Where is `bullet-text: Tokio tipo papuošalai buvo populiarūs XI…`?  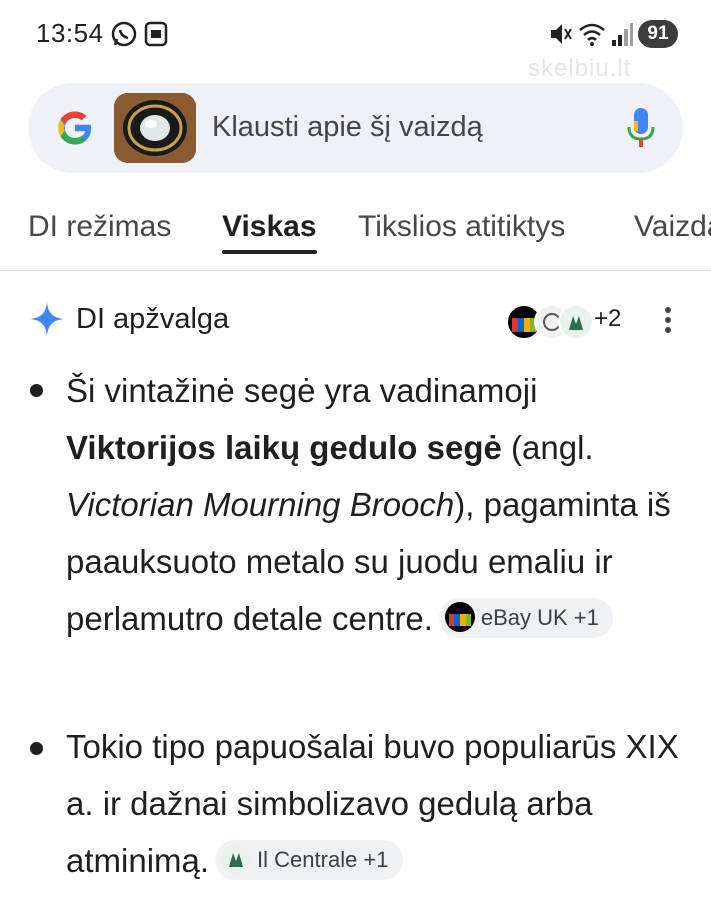 bullet-text: Tokio tipo papuošalai buvo populiarūs XI… is located at coordinates (372, 804).